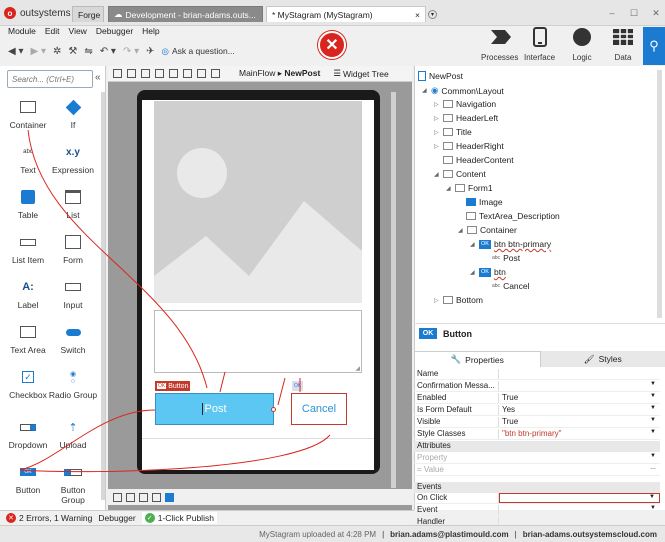 This screenshot has width=665, height=542. Describe the element at coordinates (469, 146) in the screenshot. I see `tree-headerright: ▷ HeaderRight` at that location.